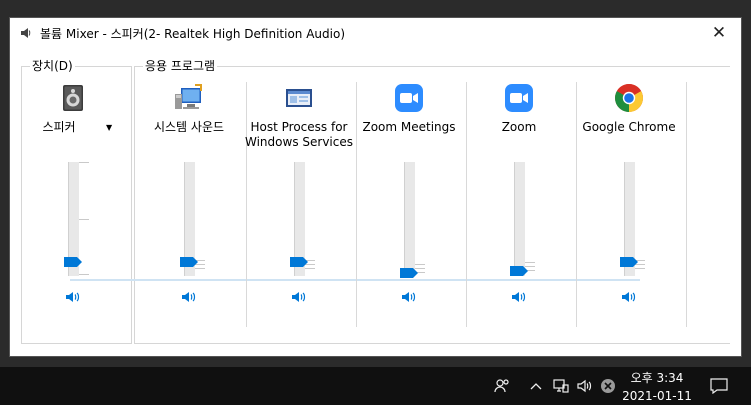  Describe the element at coordinates (299, 142) in the screenshot. I see `channel-name-line: Windows Services` at that location.